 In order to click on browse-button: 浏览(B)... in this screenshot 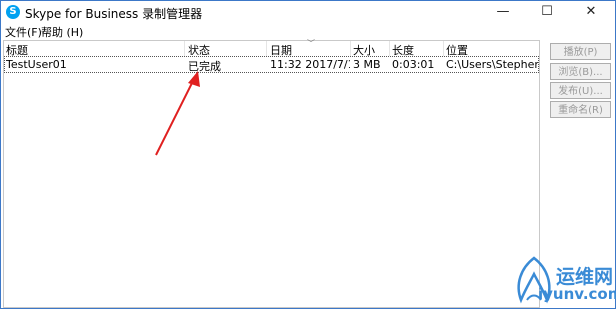, I will do `click(580, 71)`.